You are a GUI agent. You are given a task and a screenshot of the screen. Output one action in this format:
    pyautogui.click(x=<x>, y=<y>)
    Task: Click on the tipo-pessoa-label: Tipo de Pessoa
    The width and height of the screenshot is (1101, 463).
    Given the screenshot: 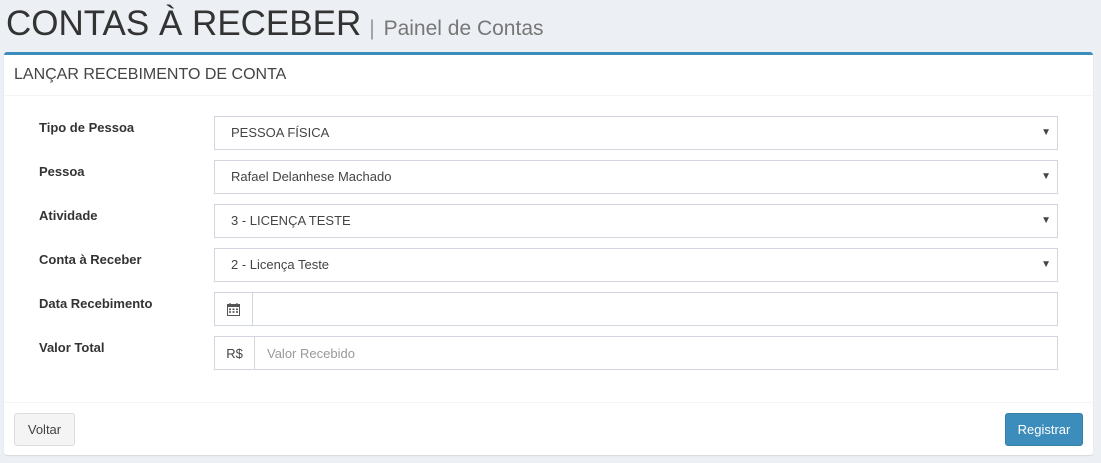 What is the action you would take?
    pyautogui.click(x=87, y=127)
    